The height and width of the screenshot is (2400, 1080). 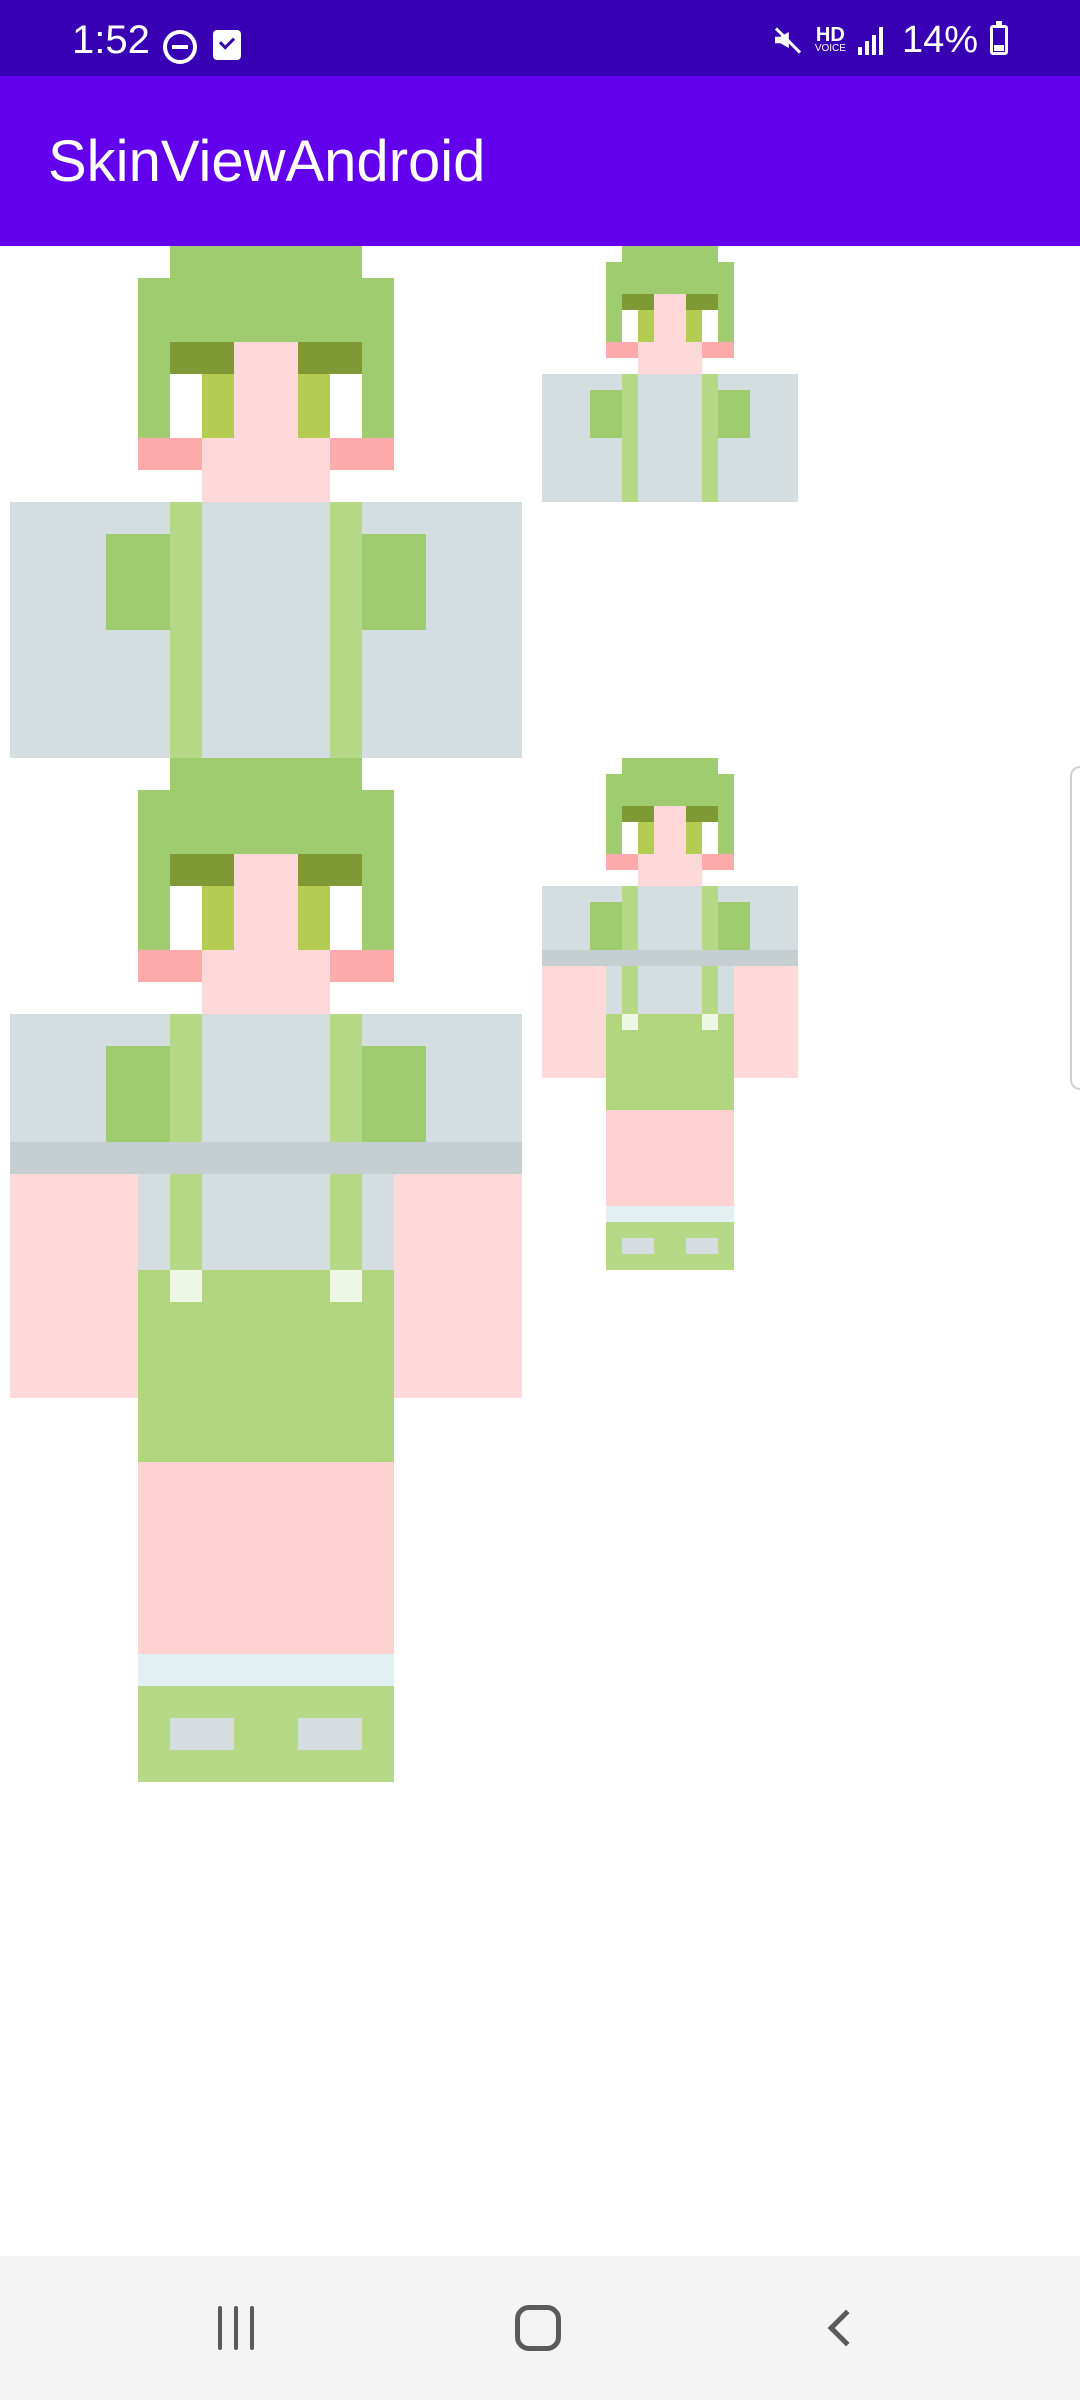 I want to click on recents-icon, so click(x=236, y=2328).